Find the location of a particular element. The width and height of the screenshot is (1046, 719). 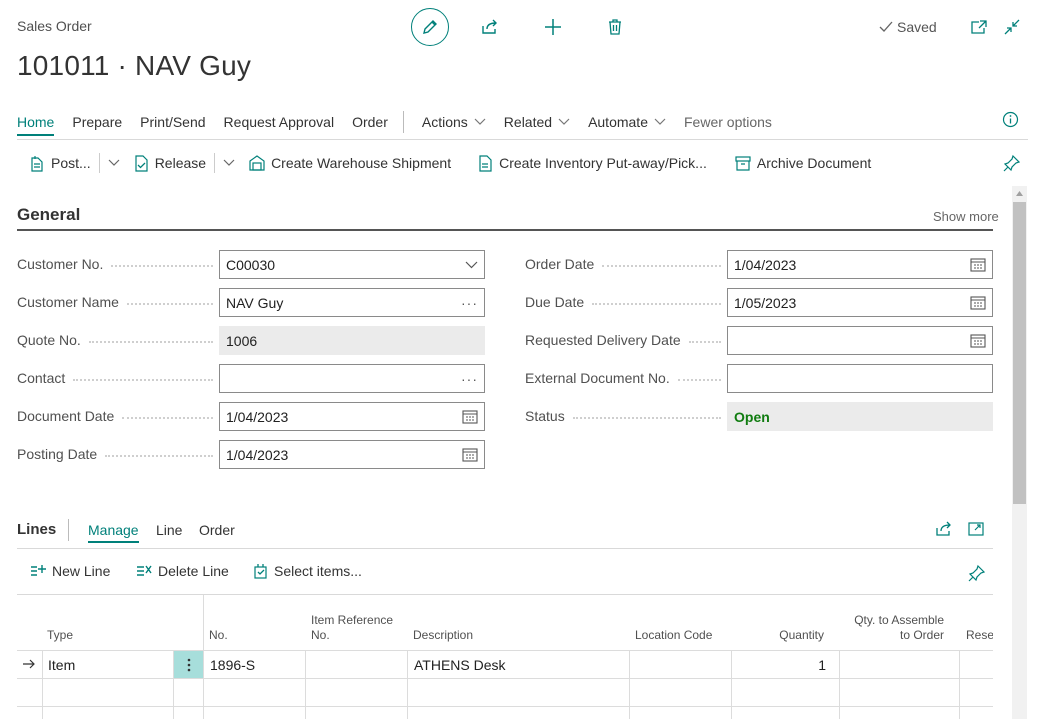

lines-expand-button is located at coordinates (976, 529).